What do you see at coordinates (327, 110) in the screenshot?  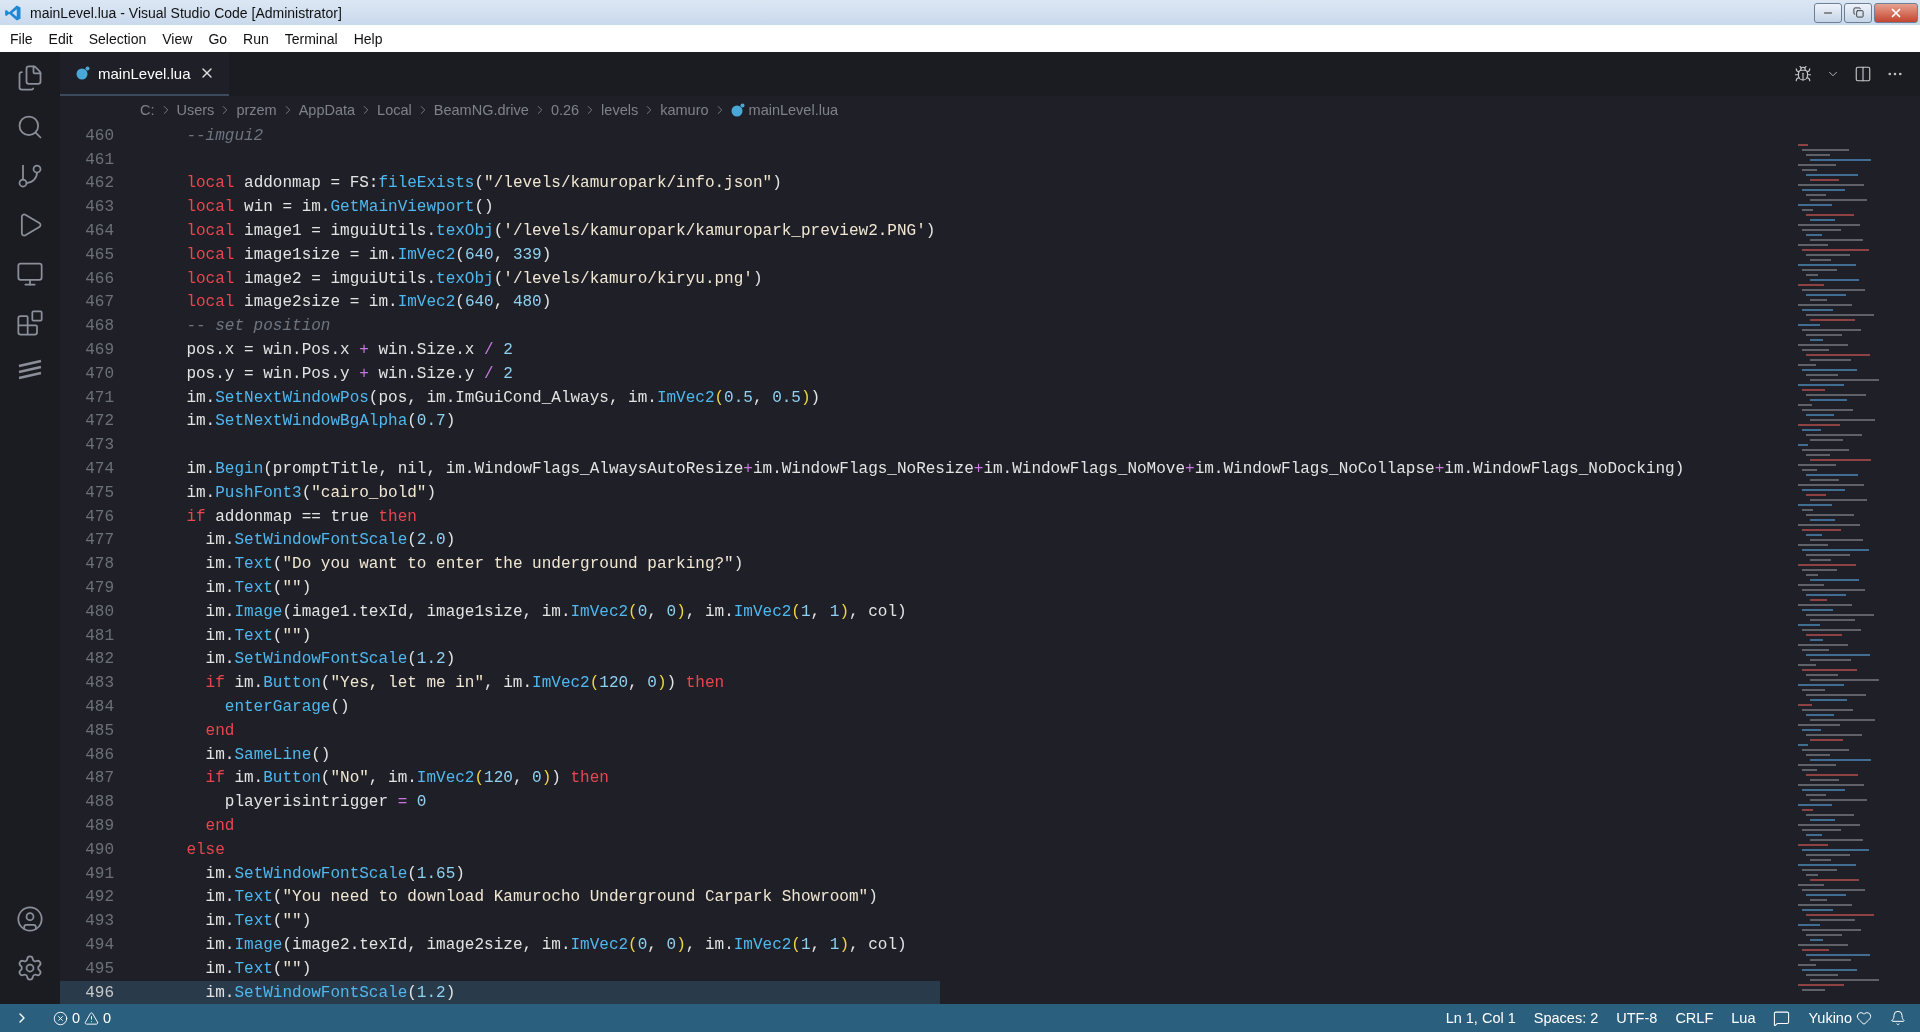 I see `breadcrumb-item: AppData` at bounding box center [327, 110].